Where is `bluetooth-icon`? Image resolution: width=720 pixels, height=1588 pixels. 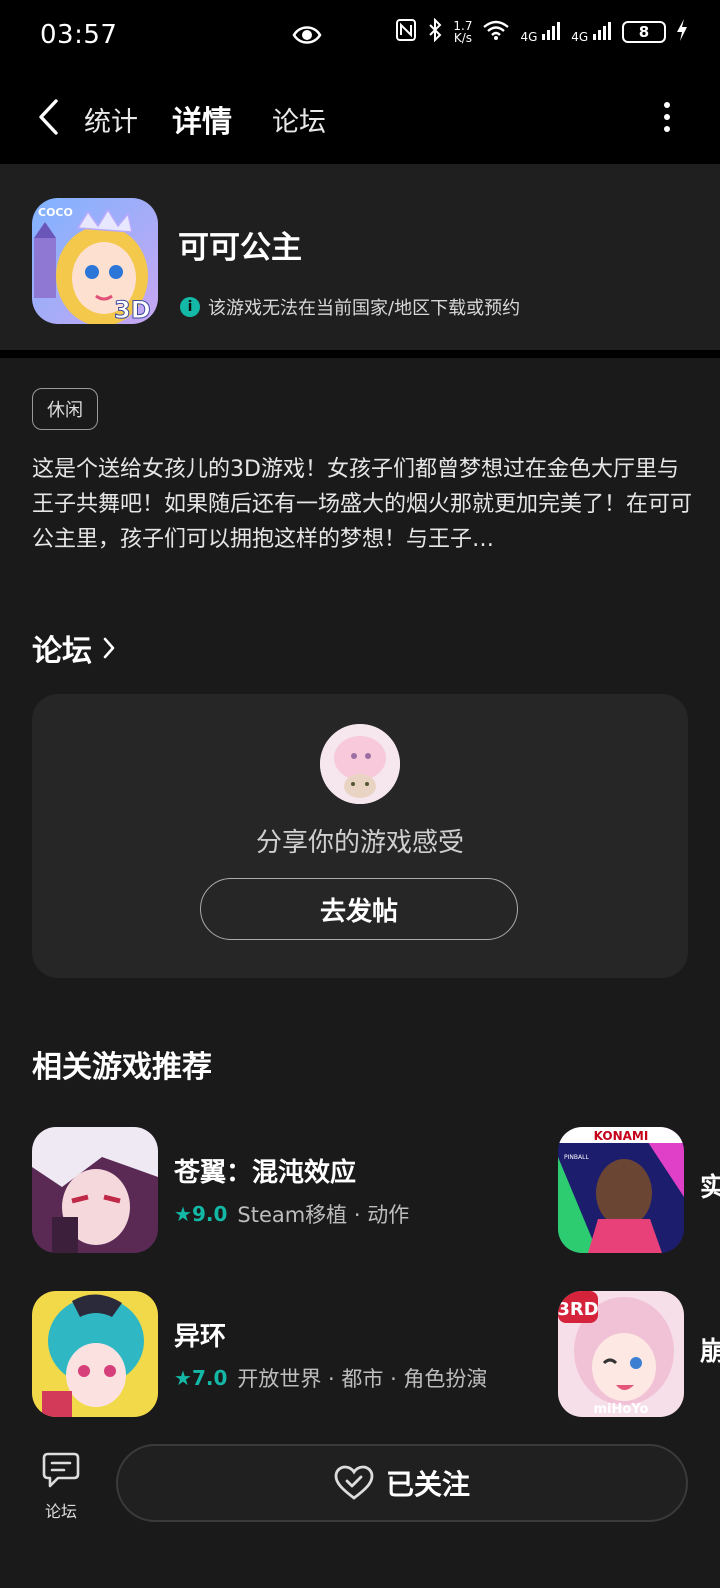
bluetooth-icon is located at coordinates (435, 31).